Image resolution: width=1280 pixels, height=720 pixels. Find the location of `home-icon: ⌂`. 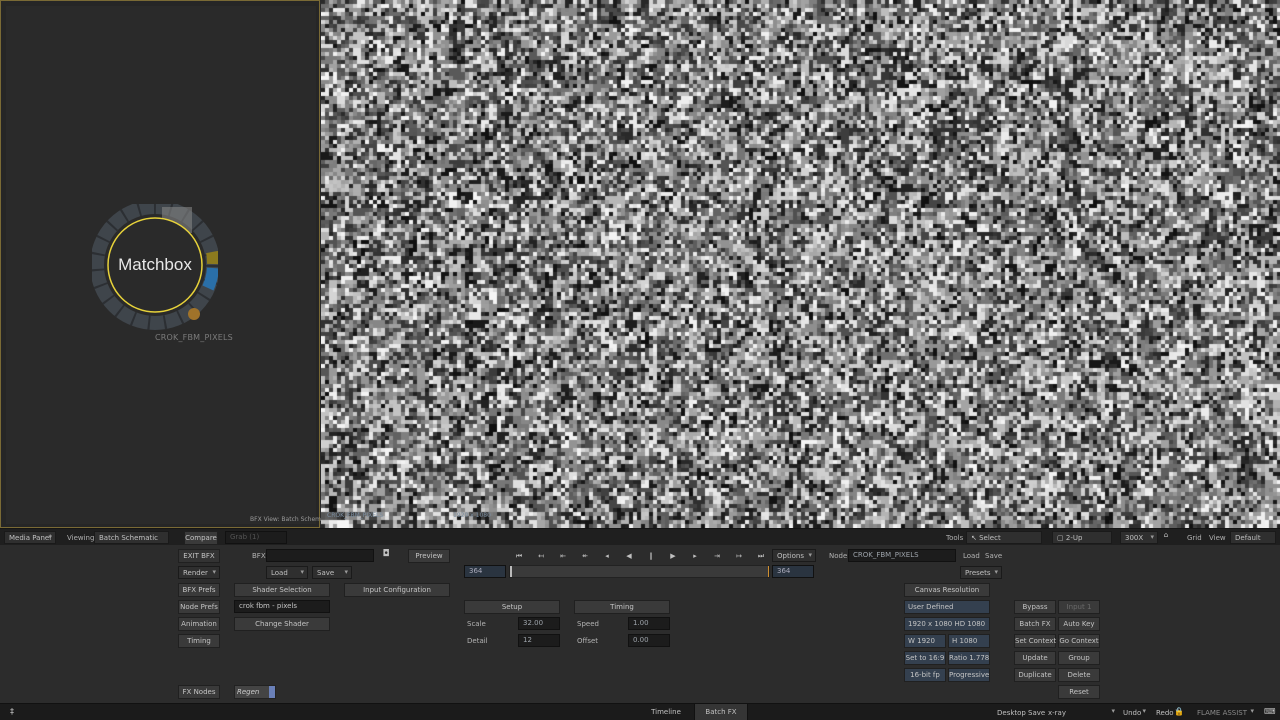

home-icon: ⌂ is located at coordinates (1166, 537).